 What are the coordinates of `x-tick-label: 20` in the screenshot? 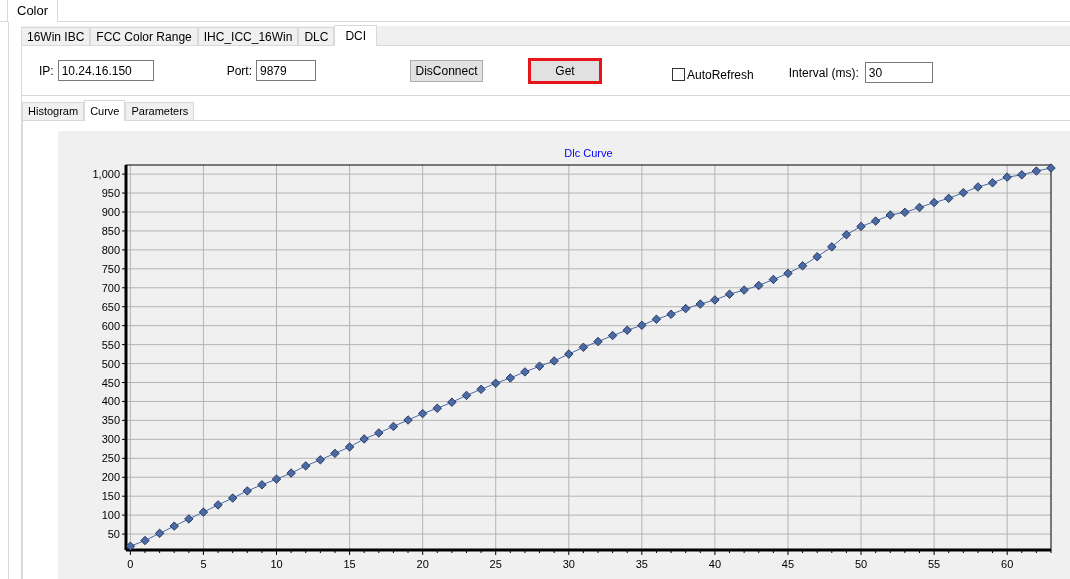 It's located at (422, 564).